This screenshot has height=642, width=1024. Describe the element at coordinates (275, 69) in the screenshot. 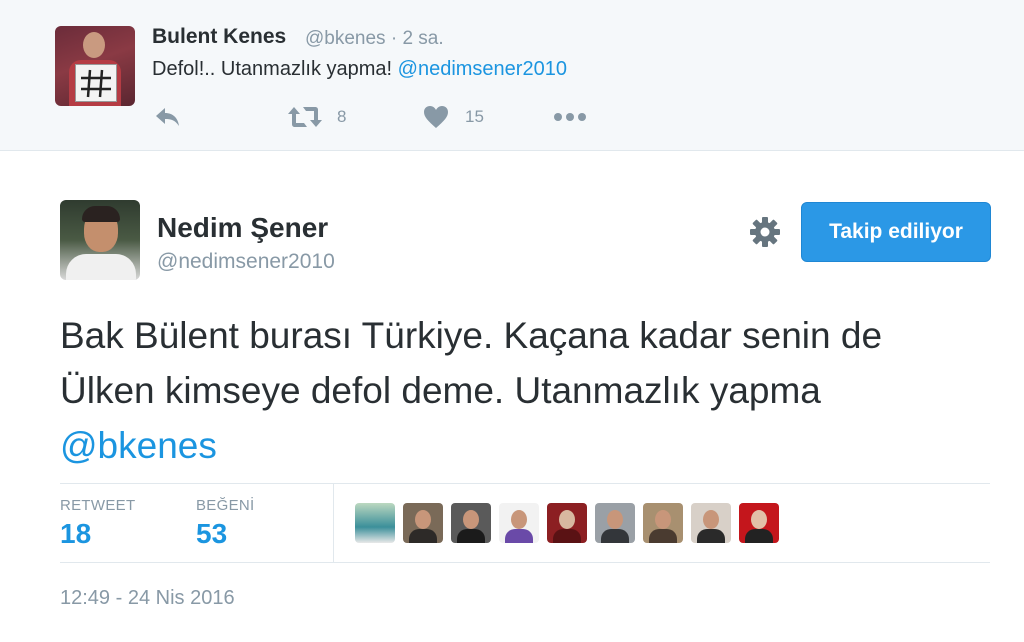

I see `parent-text-body: Defol!.. Utanmazlık yapma!` at that location.